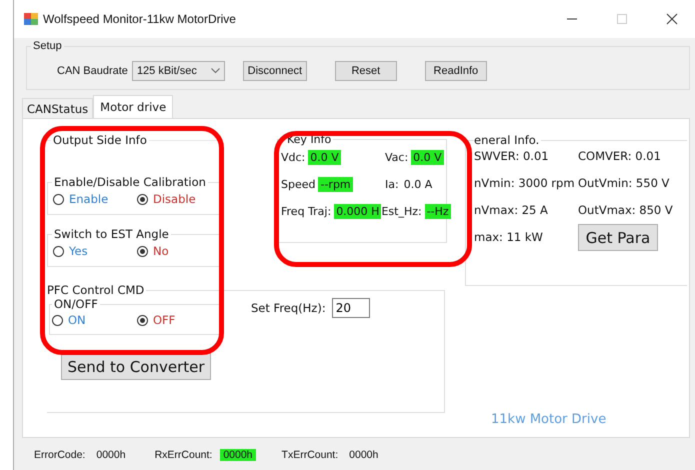 The height and width of the screenshot is (470, 695). I want to click on group-title: ON/OFF, so click(76, 304).